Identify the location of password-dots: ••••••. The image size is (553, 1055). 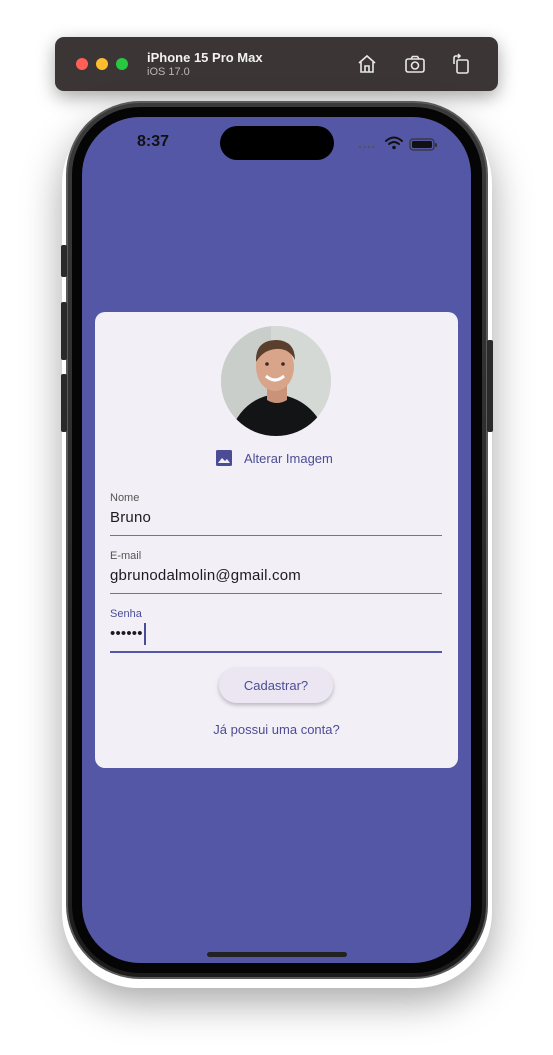
(126, 633).